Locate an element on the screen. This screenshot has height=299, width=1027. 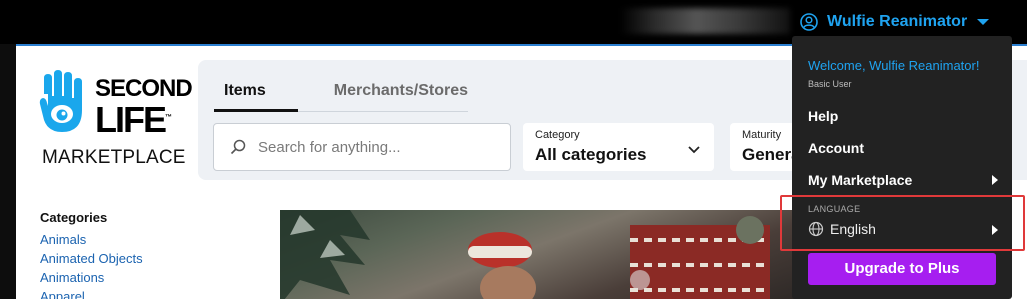
upgrade-to-plus-button: Upgrade to Plus is located at coordinates (902, 269).